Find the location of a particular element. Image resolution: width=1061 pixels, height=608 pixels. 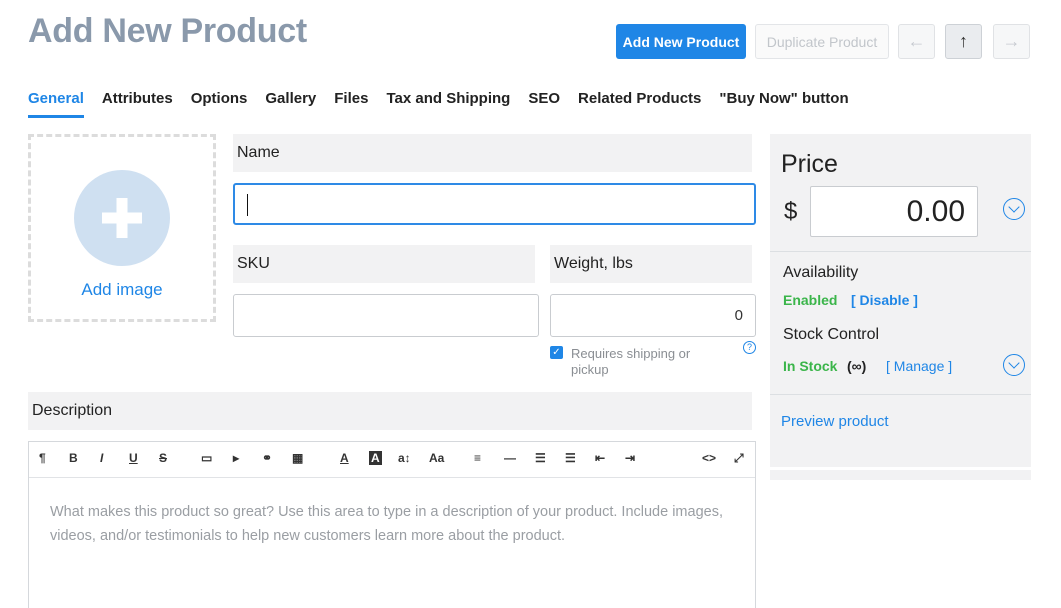

tab-tax-and-shipping: Tax and Shipping is located at coordinates (448, 104).